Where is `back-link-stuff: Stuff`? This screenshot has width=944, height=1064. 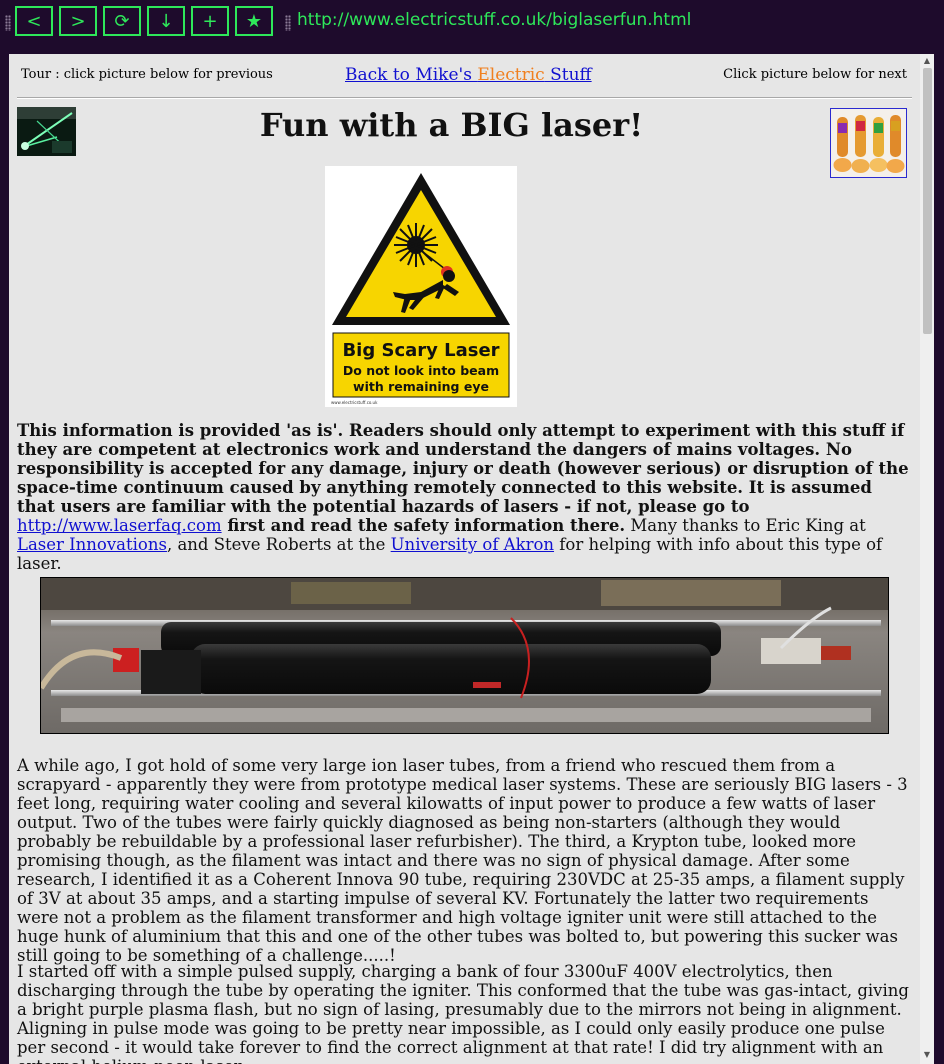
back-link-stuff: Stuff is located at coordinates (568, 75).